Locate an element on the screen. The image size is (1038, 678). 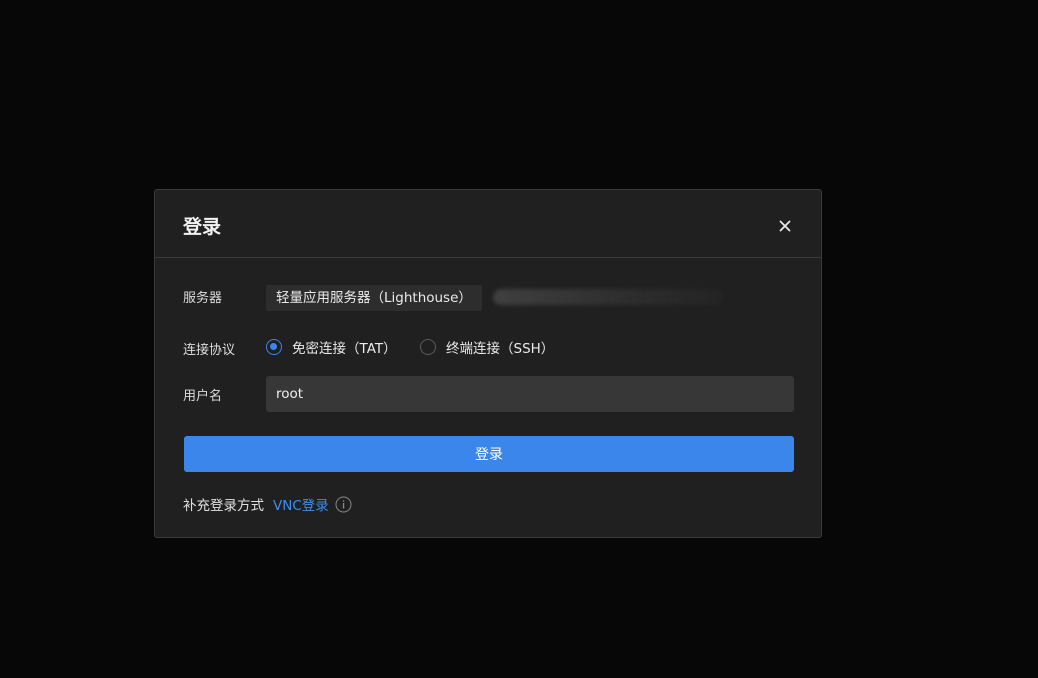
username-input is located at coordinates (530, 394).